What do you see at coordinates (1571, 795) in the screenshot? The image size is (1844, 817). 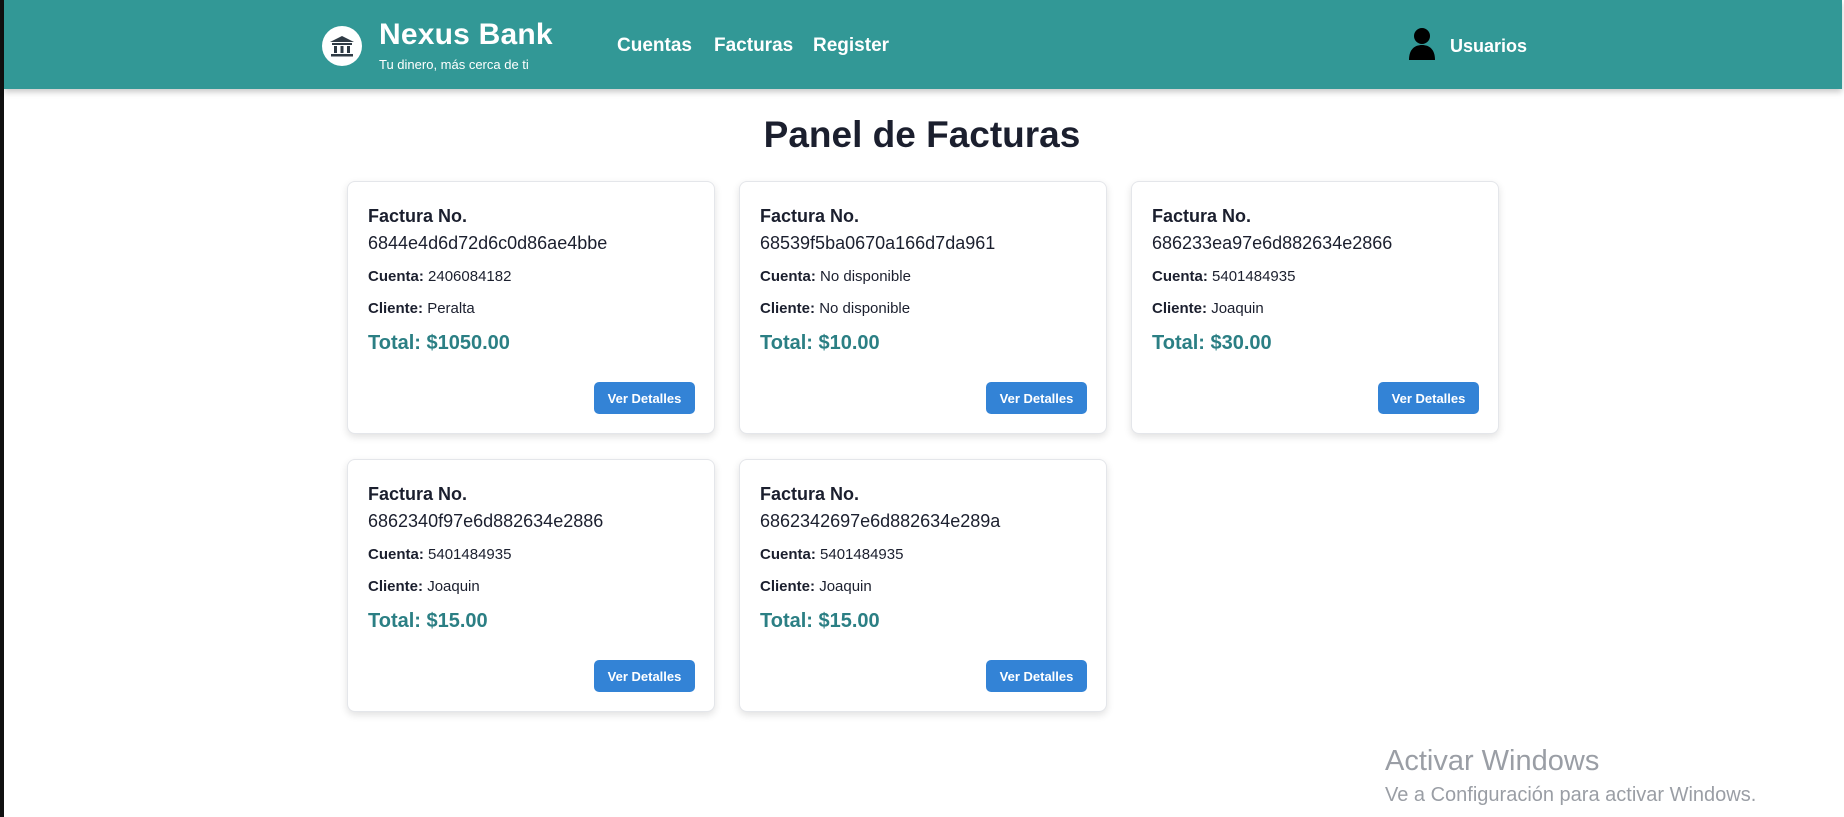 I see `activation-watermark-subtitle: Ve a Configuración para activar Windows.` at bounding box center [1571, 795].